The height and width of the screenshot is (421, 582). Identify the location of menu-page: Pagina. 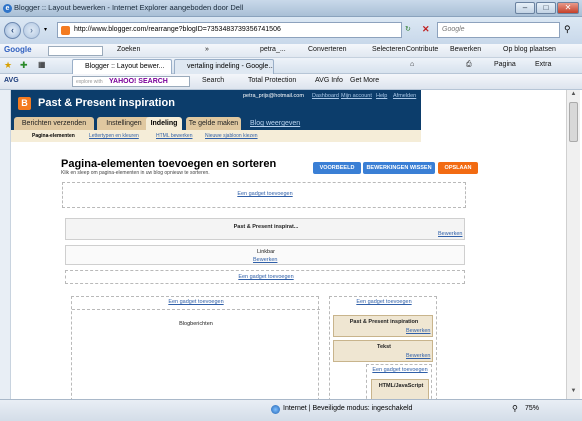
(505, 64).